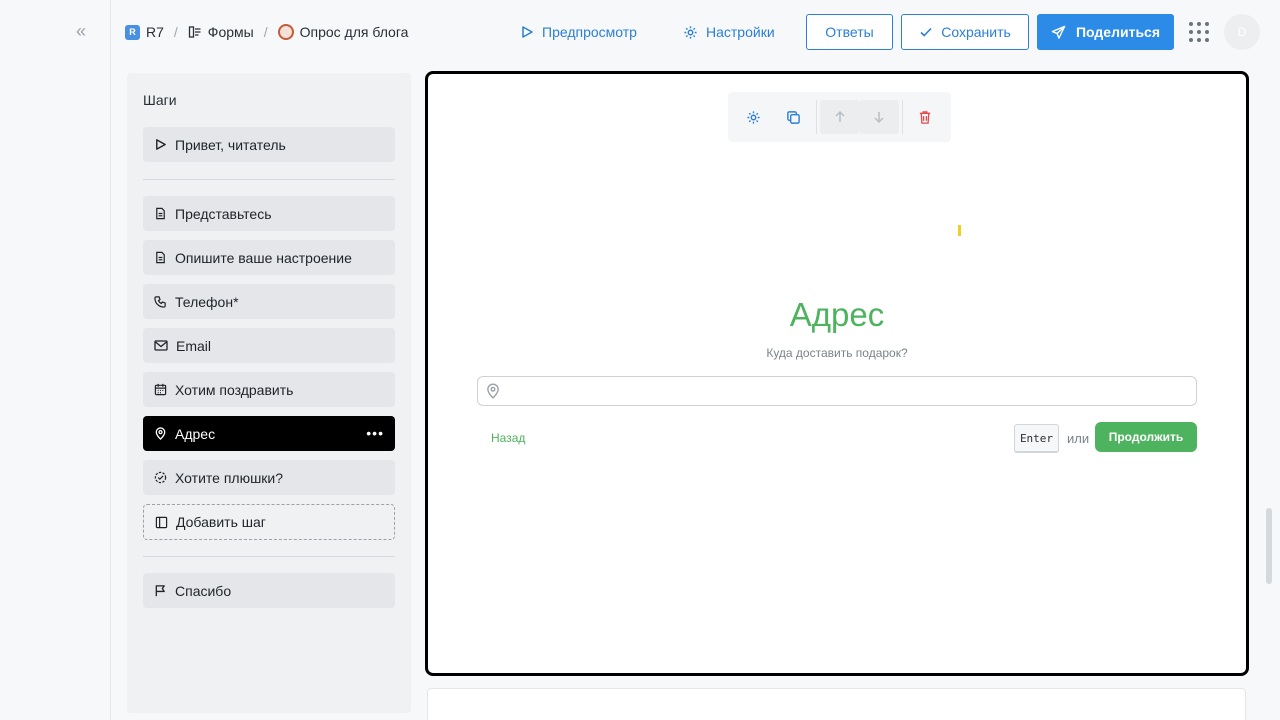  I want to click on step-label: Представьтесь, so click(223, 213).